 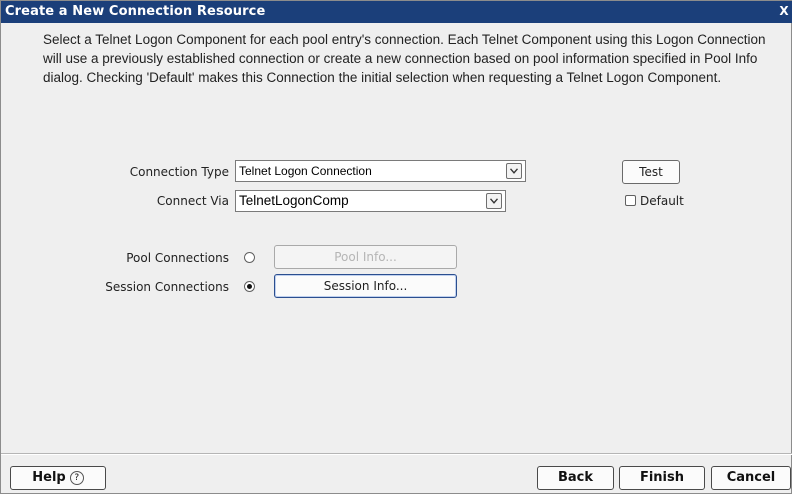 I want to click on test-button: Test, so click(x=651, y=172).